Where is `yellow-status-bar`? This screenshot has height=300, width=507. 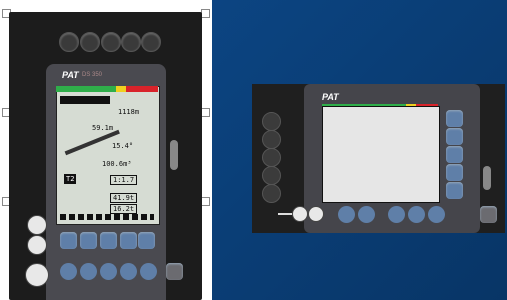 yellow-status-bar is located at coordinates (121, 89).